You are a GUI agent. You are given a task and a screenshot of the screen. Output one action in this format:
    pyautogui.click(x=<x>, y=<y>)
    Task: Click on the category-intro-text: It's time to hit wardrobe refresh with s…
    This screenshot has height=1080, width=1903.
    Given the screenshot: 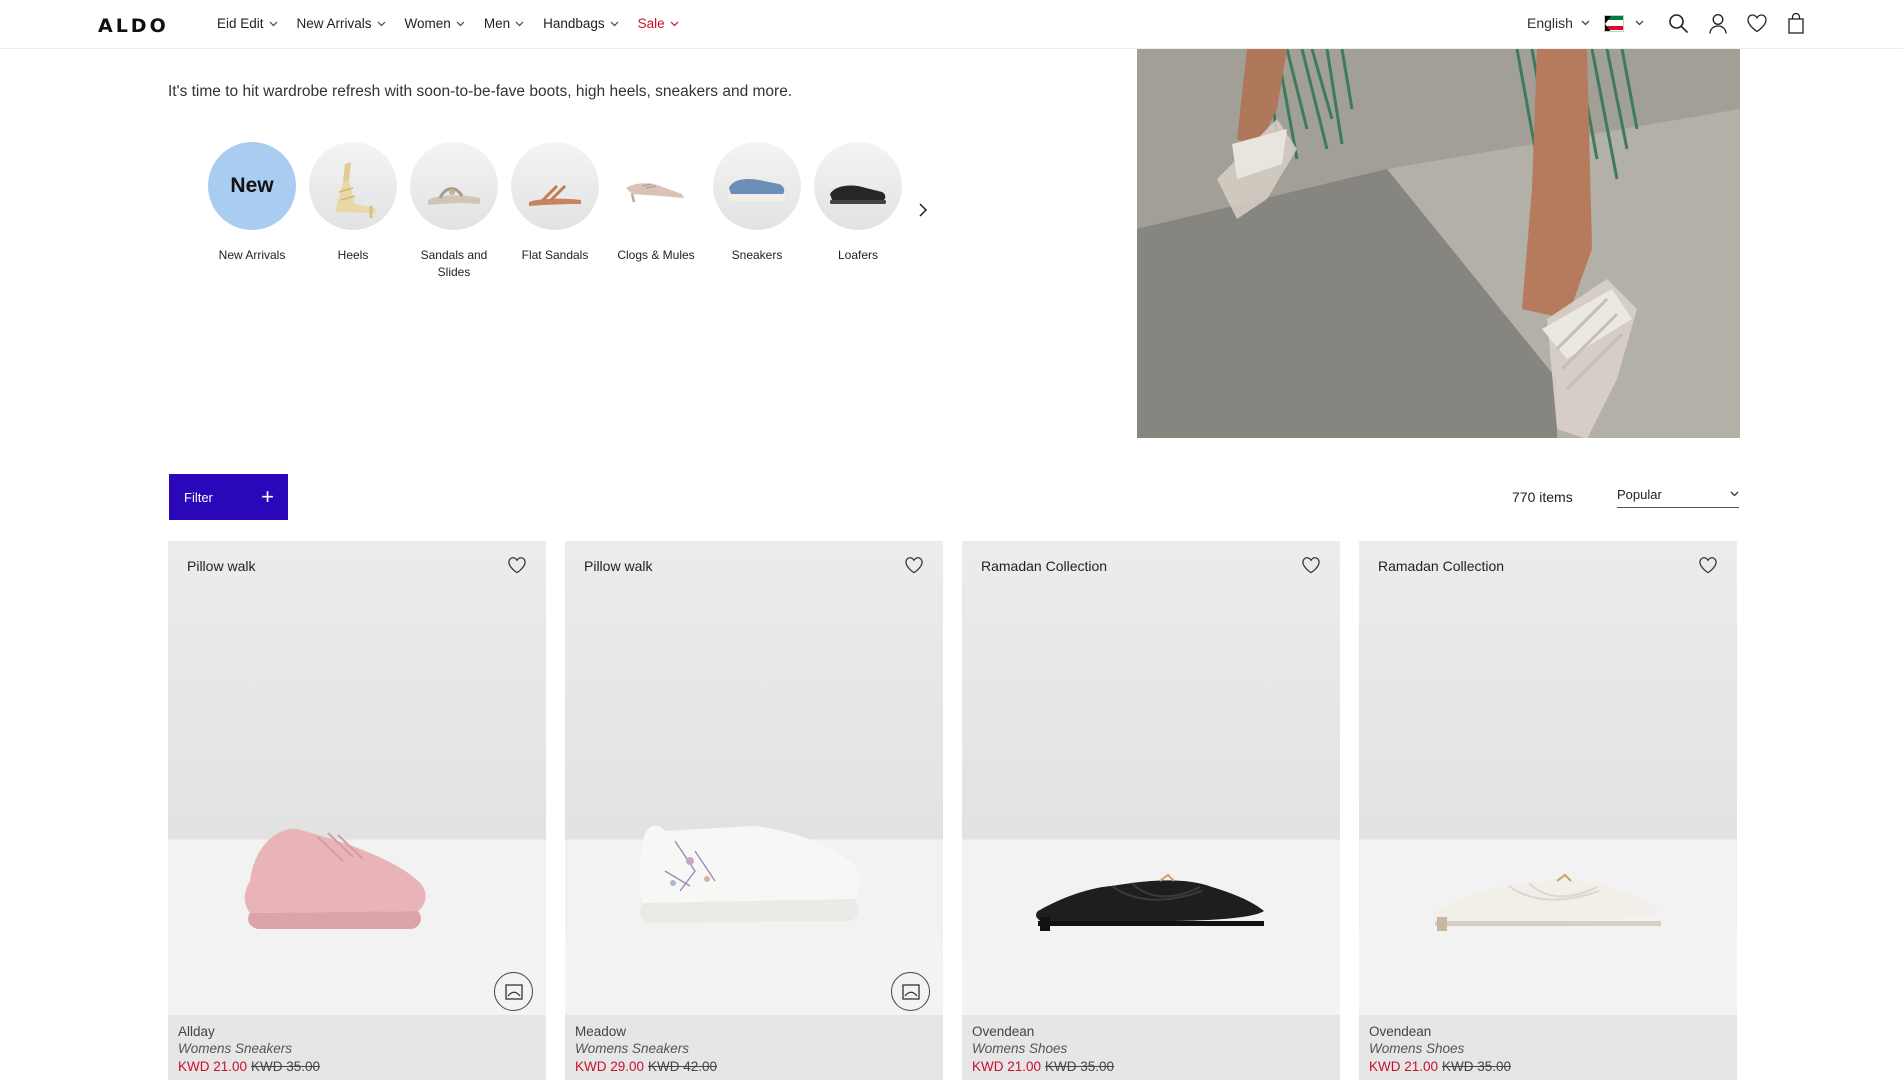 What is the action you would take?
    pyautogui.click(x=480, y=91)
    